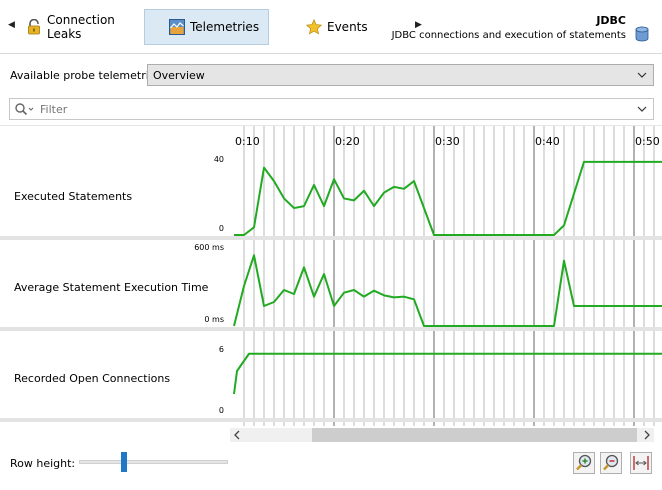  What do you see at coordinates (320, 109) in the screenshot?
I see `filter-input` at bounding box center [320, 109].